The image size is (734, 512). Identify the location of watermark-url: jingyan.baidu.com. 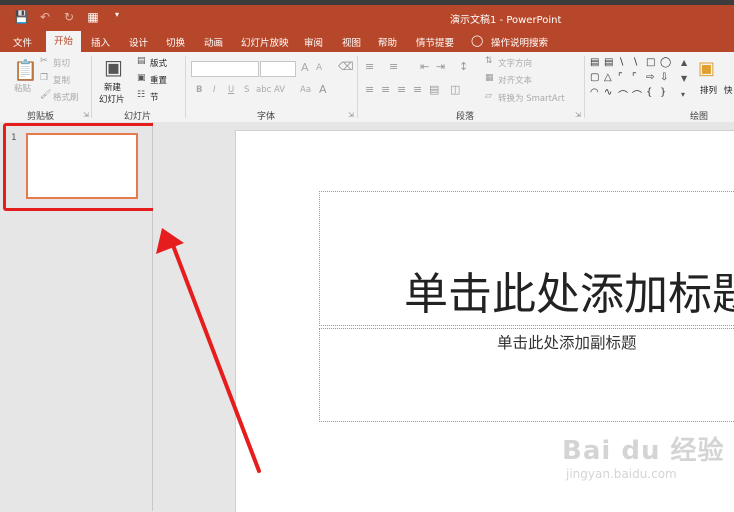
(621, 474).